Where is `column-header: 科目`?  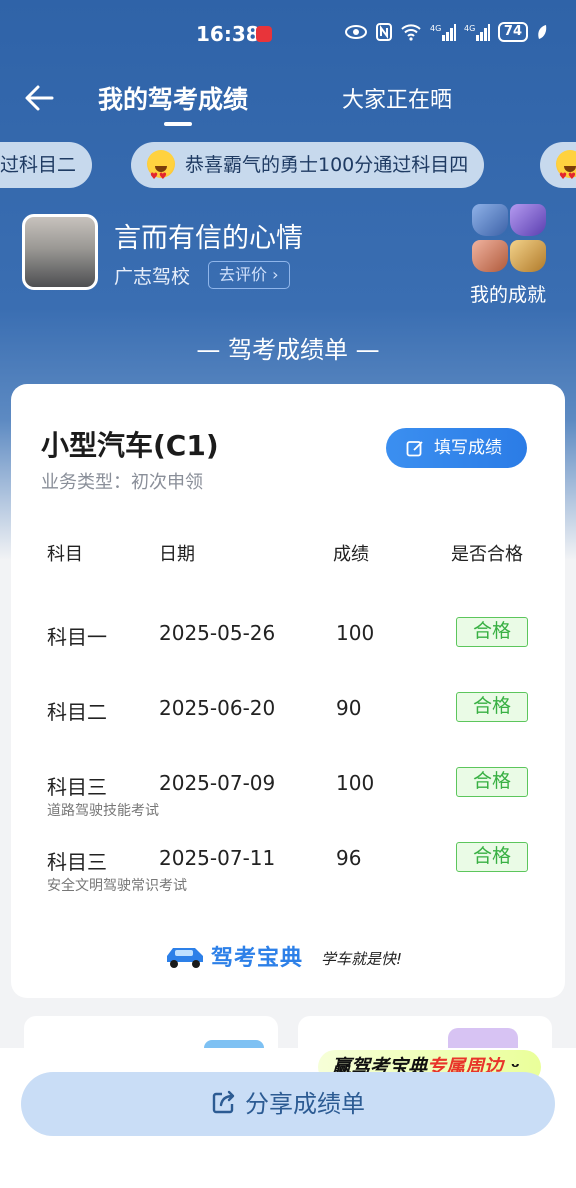 column-header: 科目 is located at coordinates (65, 554).